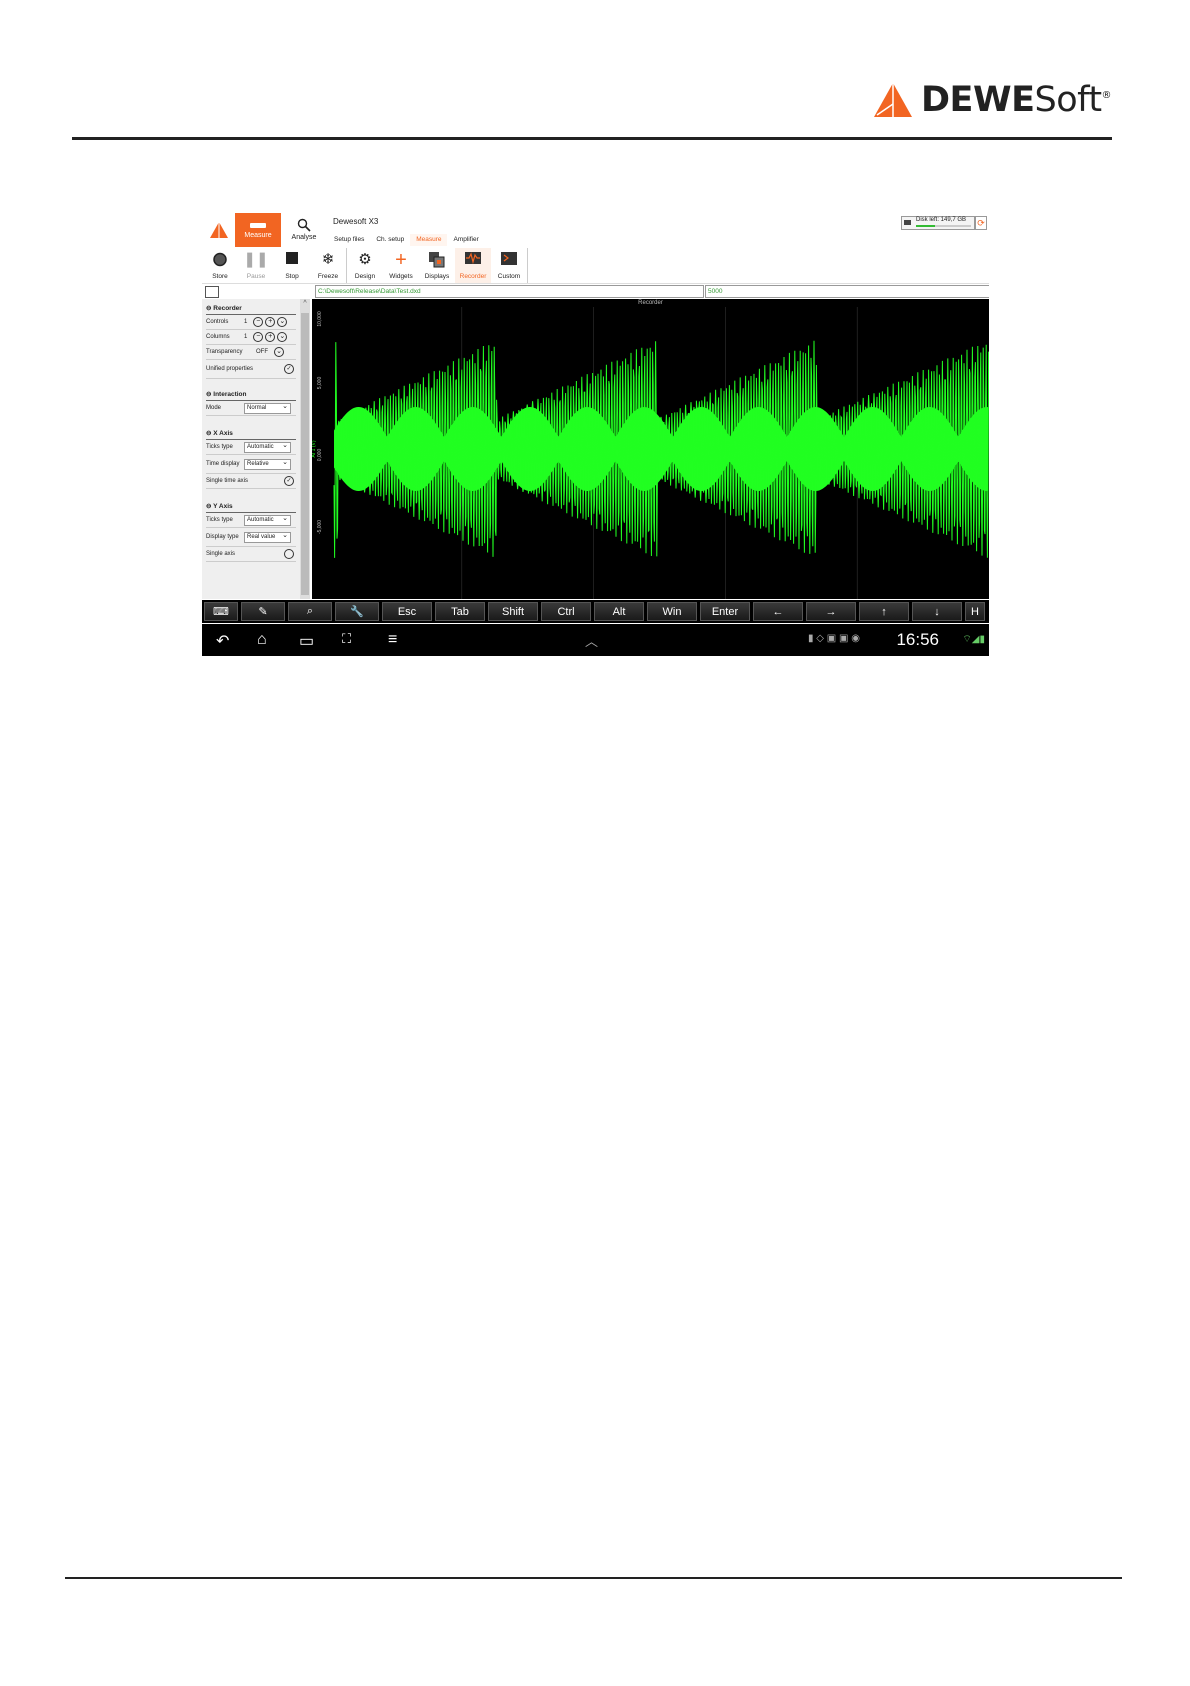  What do you see at coordinates (778, 611) in the screenshot?
I see `key-left: ←` at bounding box center [778, 611].